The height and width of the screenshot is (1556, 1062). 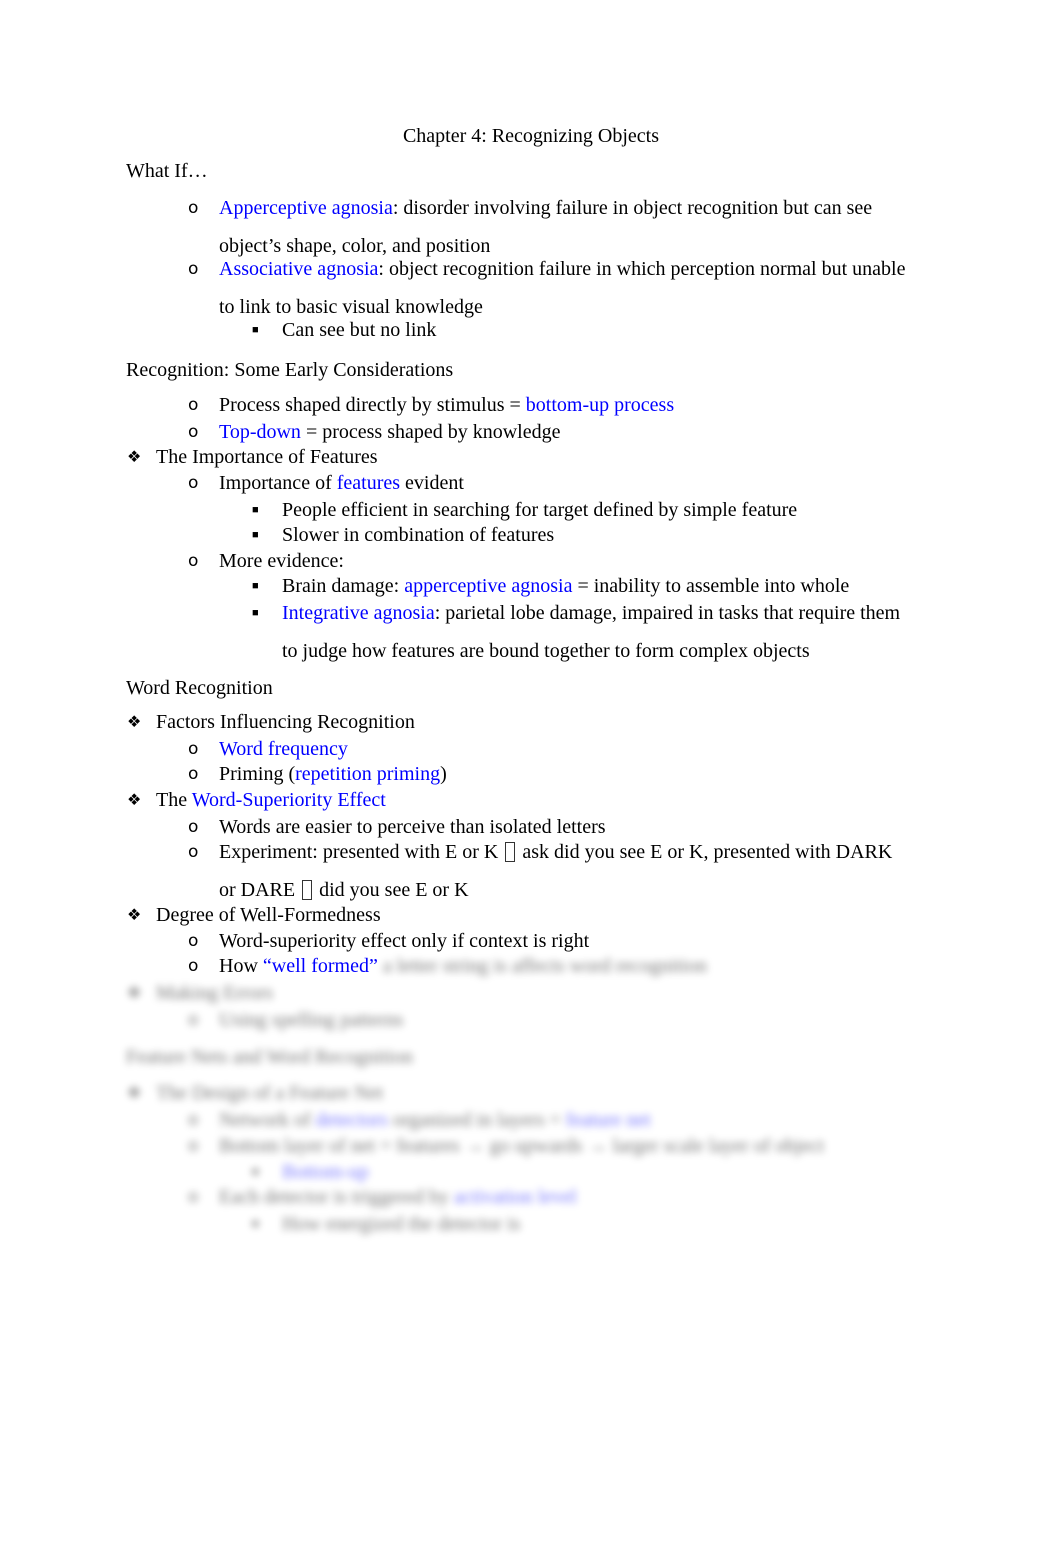 What do you see at coordinates (359, 852) in the screenshot?
I see `item-text: Experiment: presented with E or K` at bounding box center [359, 852].